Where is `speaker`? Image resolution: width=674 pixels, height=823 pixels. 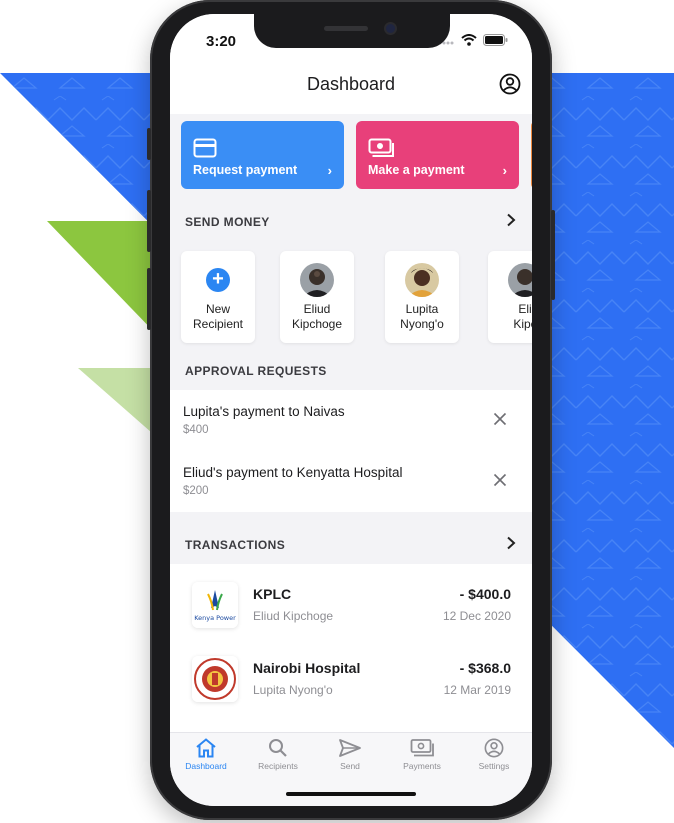
speaker is located at coordinates (346, 28).